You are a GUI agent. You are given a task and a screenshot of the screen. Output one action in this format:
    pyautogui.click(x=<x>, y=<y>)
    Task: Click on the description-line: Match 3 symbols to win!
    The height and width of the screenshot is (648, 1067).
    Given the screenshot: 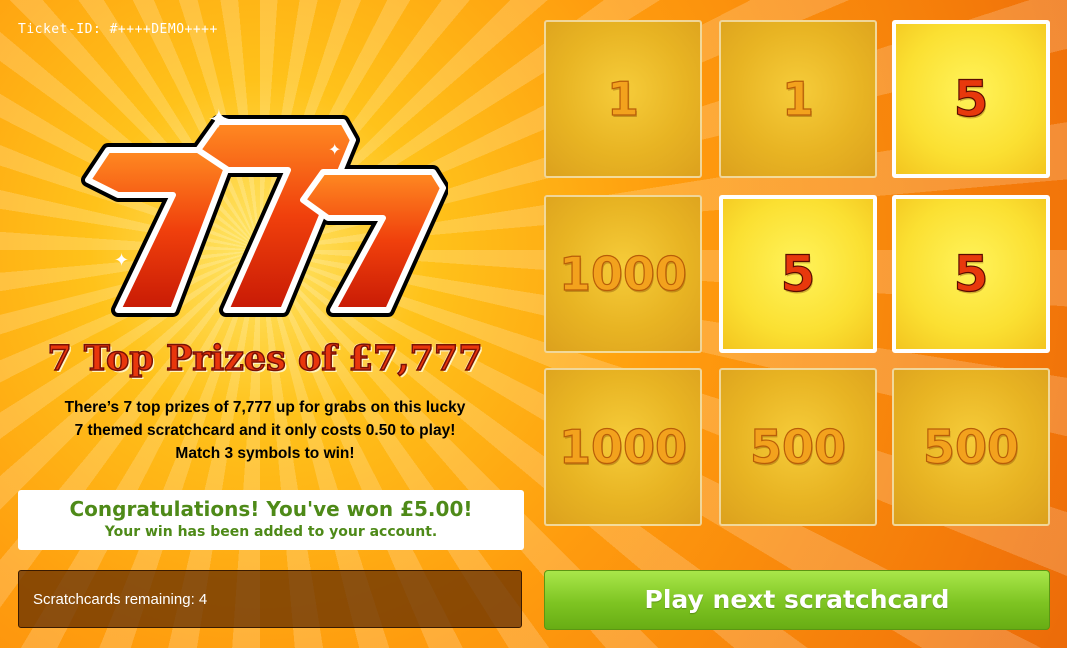 What is the action you would take?
    pyautogui.click(x=265, y=453)
    